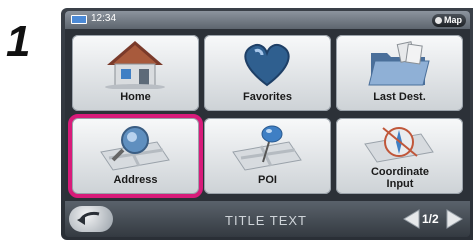 The width and height of the screenshot is (473, 240). I want to click on back-button, so click(91, 219).